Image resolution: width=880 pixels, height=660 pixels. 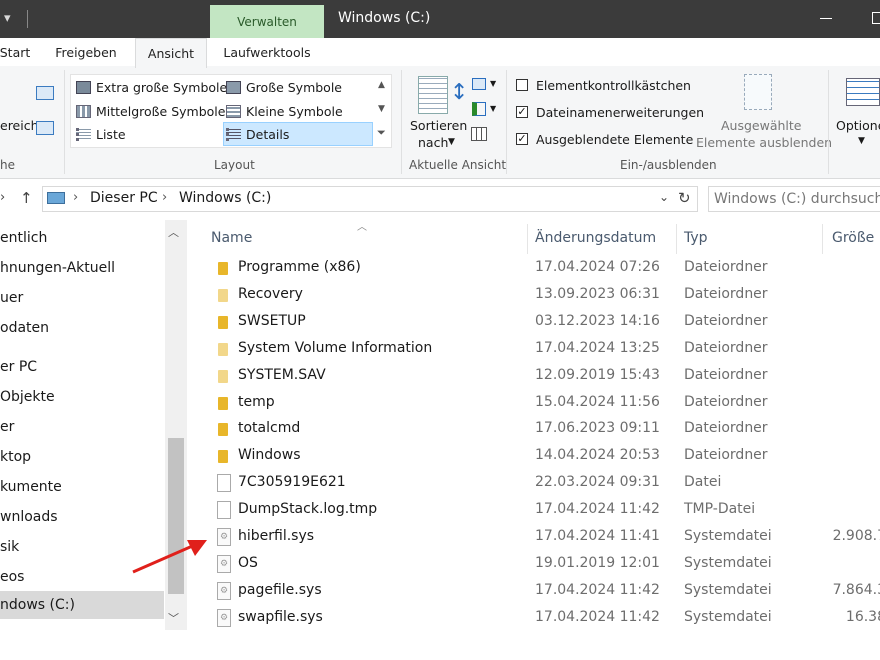 I want to click on checkbox-label-elementkontrollkaestchen: Elementkontrollkästchen, so click(x=613, y=85).